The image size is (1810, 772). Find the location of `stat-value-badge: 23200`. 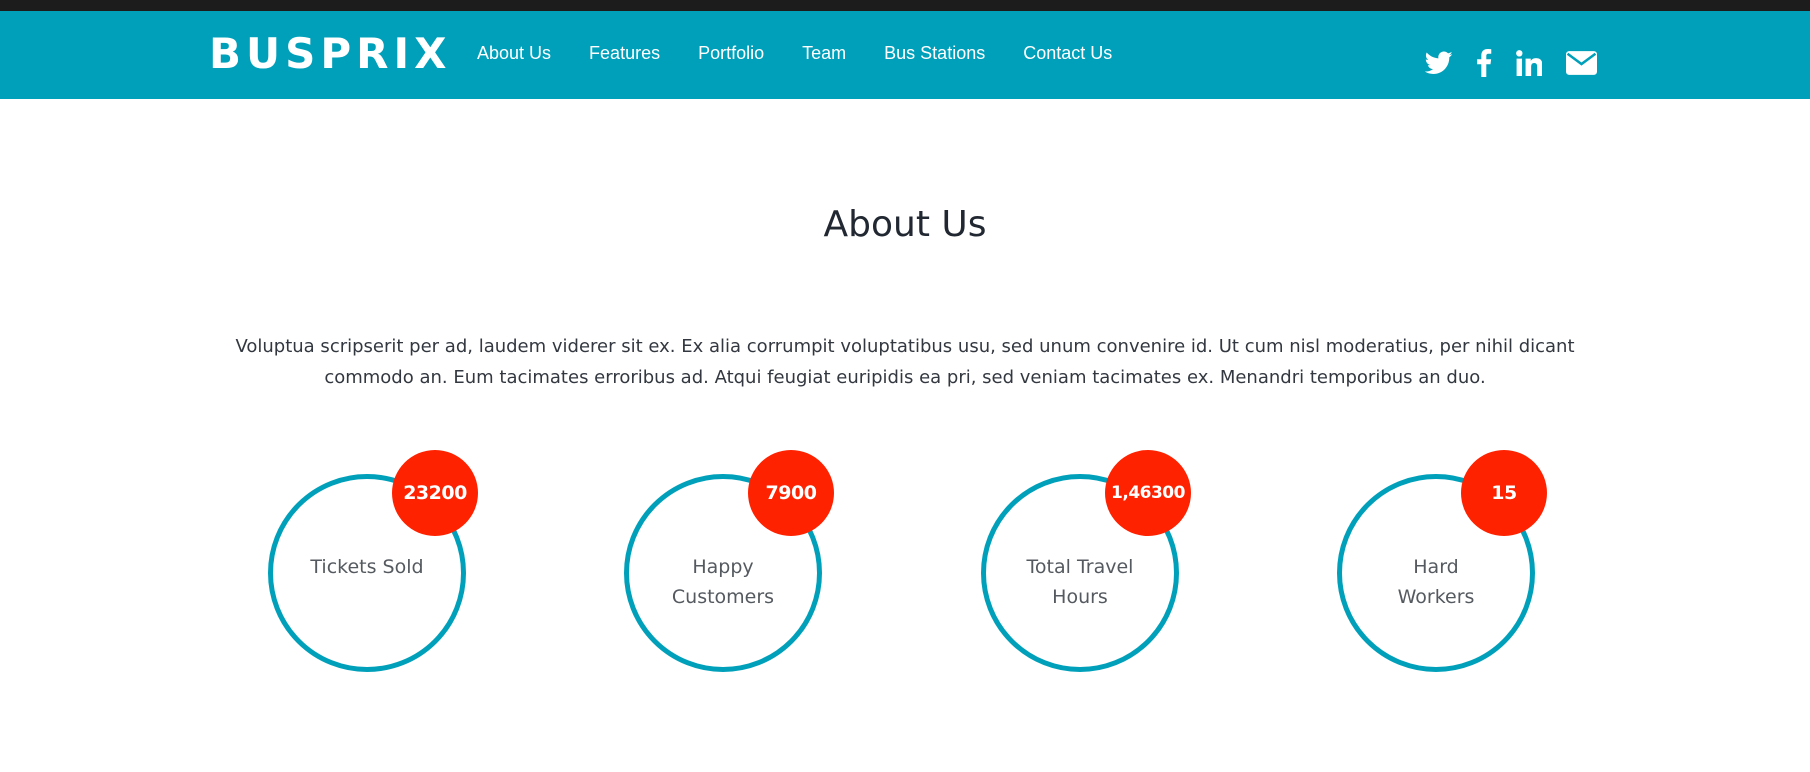

stat-value-badge: 23200 is located at coordinates (435, 493).